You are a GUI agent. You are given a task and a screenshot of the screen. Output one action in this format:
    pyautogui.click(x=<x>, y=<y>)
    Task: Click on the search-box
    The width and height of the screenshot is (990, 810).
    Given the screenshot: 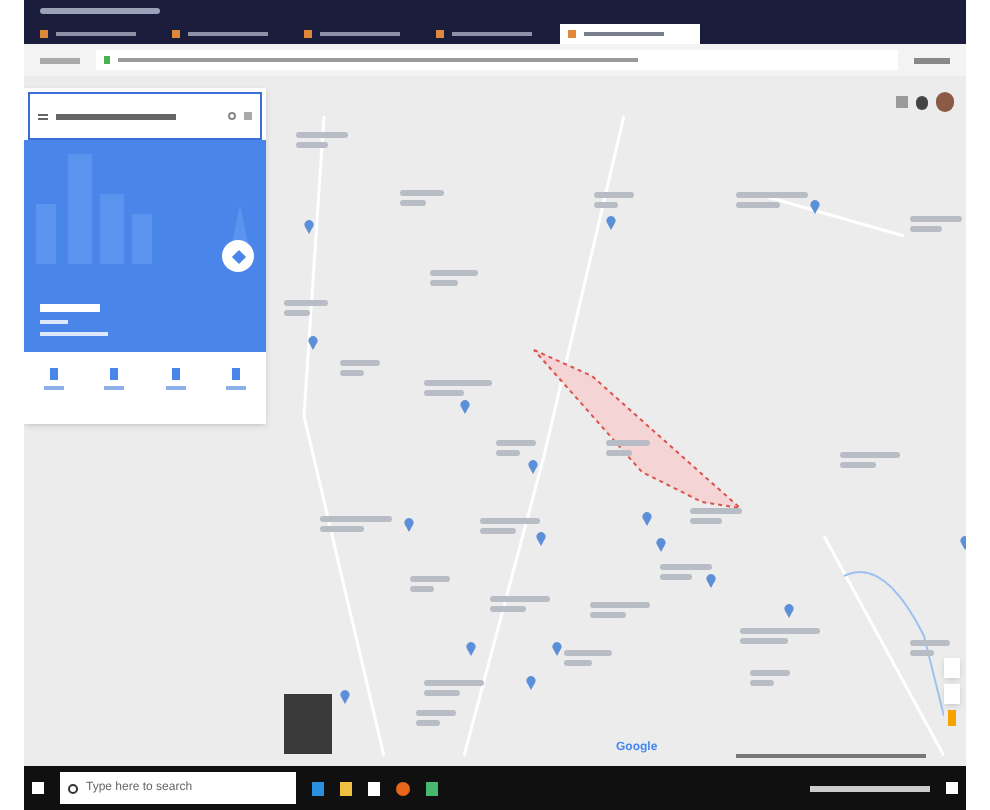 What is the action you would take?
    pyautogui.click(x=145, y=116)
    